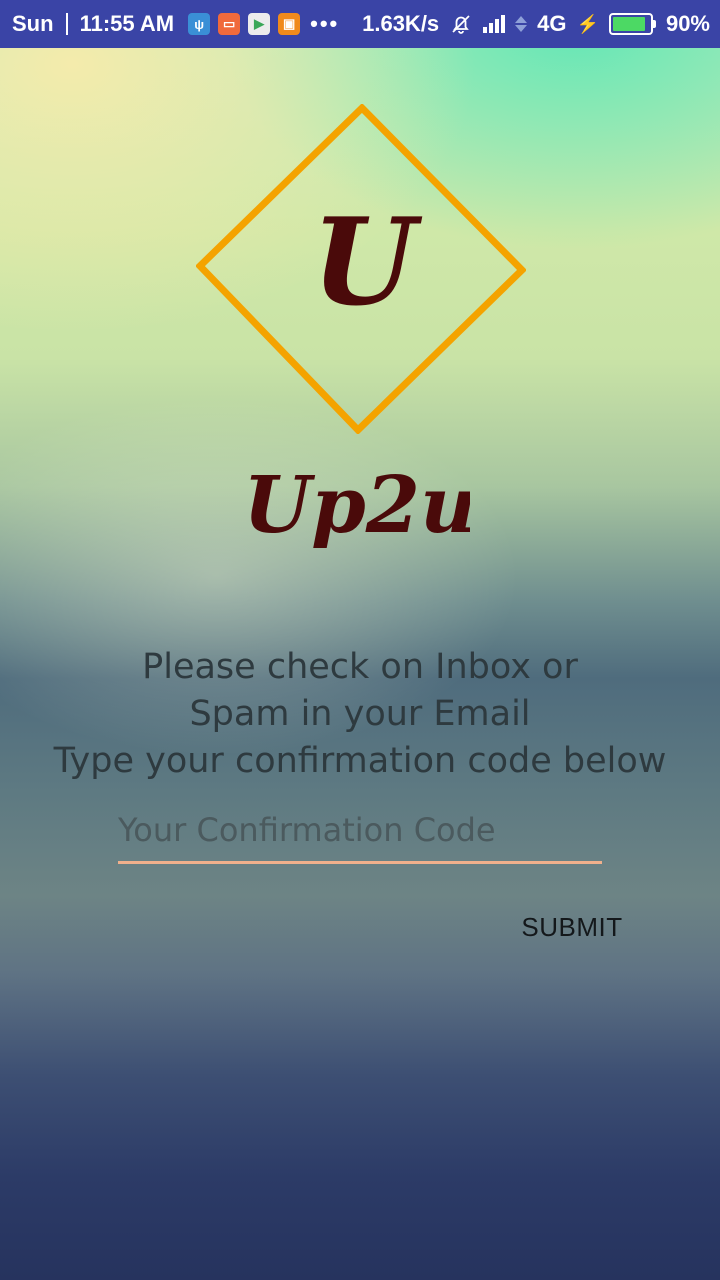 Image resolution: width=720 pixels, height=1280 pixels. What do you see at coordinates (401, 23) in the screenshot?
I see `net-speed: 1.63K/s` at bounding box center [401, 23].